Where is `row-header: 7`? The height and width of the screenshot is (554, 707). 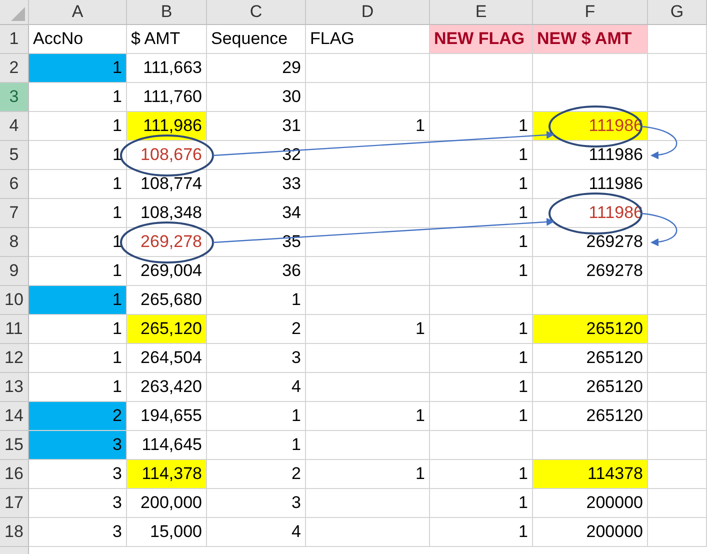
row-header: 7 is located at coordinates (14, 213).